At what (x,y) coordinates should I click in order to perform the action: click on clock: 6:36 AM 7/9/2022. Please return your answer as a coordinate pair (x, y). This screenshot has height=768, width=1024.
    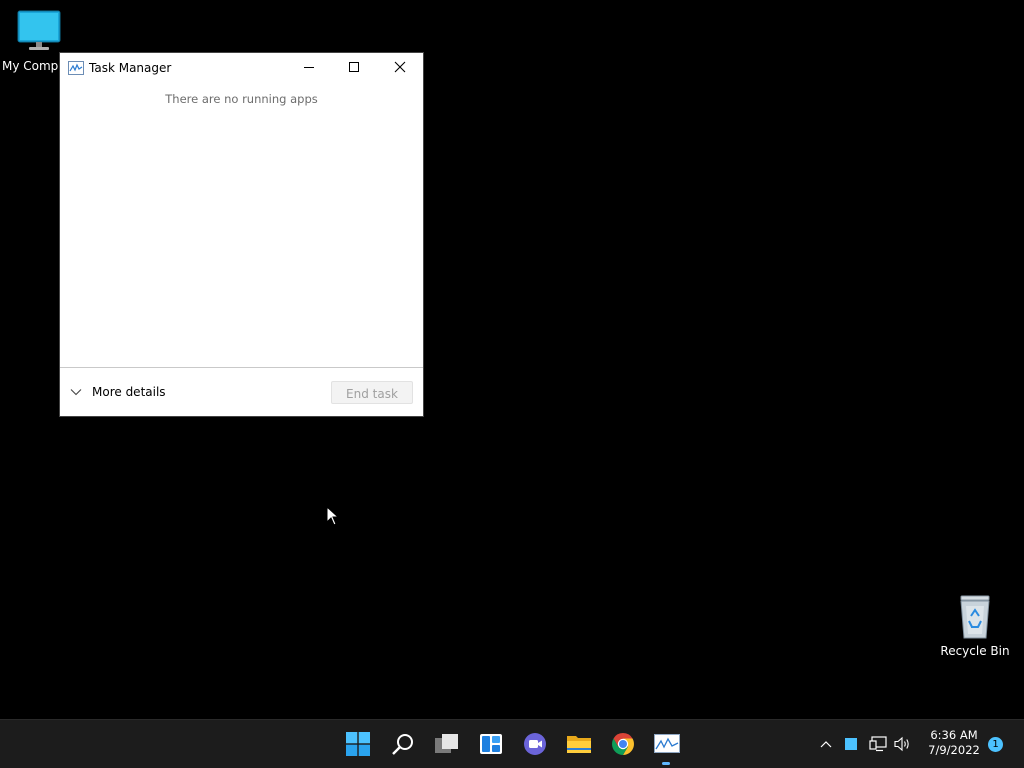
    Looking at the image, I should click on (954, 743).